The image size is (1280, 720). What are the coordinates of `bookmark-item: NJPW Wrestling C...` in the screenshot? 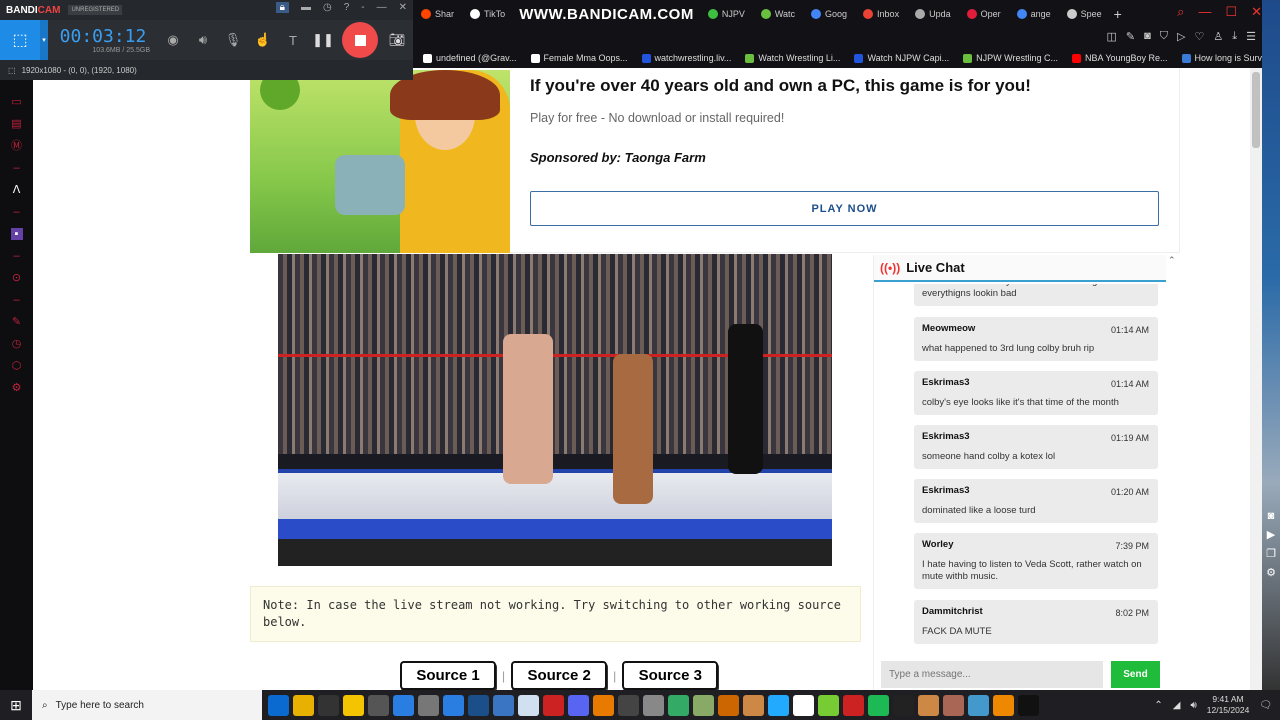 It's located at (1010, 58).